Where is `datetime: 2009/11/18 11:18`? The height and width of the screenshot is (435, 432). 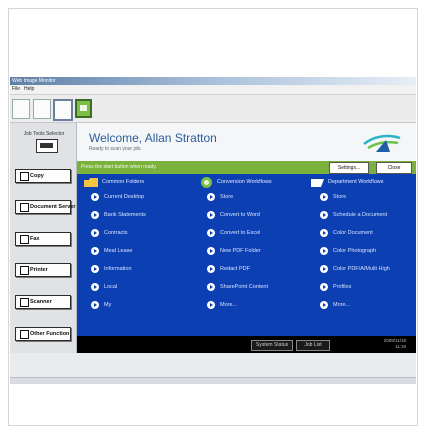 datetime: 2009/11/18 11:18 is located at coordinates (395, 344).